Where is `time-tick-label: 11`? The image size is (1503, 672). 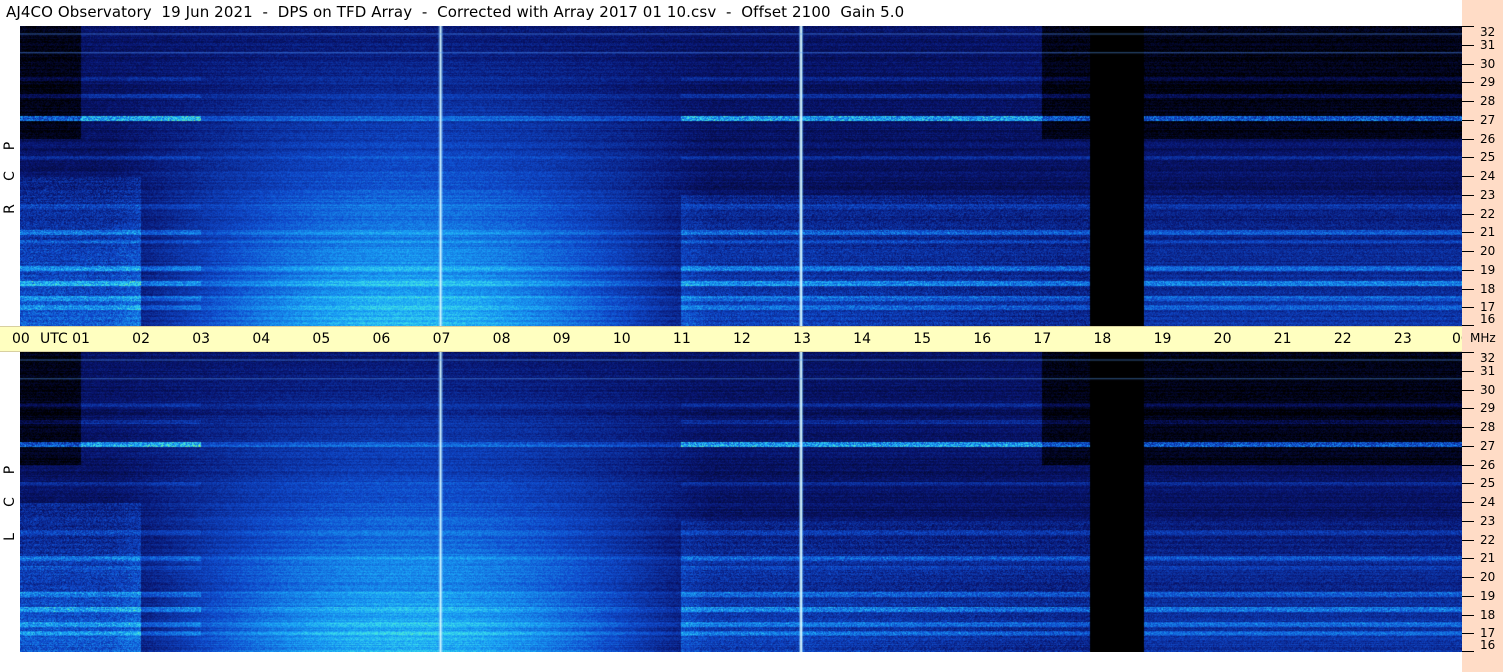
time-tick-label: 11 is located at coordinates (681, 339).